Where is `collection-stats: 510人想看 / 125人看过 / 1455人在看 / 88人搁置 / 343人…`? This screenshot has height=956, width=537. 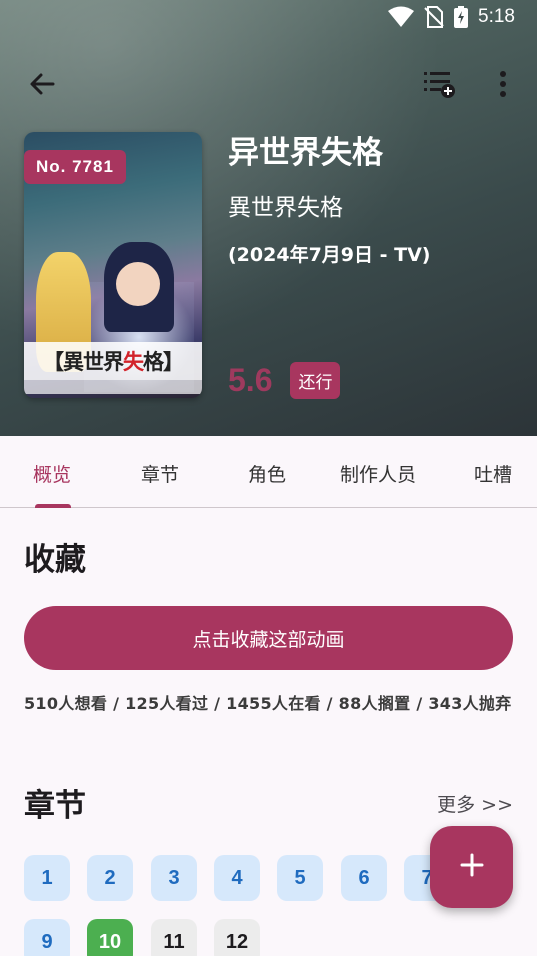
collection-stats: 510人想看 / 125人看过 / 1455人在看 / 88人搁置 / 343人… is located at coordinates (268, 703).